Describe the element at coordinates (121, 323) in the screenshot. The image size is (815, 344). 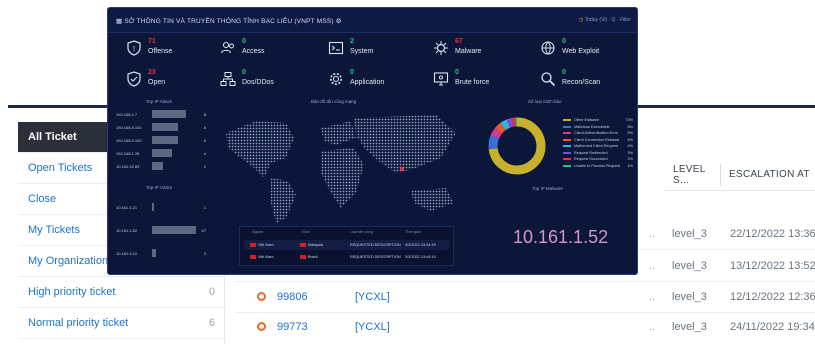
I see `sidebar-item-normal-priority: Normal priority ticket 6` at that location.